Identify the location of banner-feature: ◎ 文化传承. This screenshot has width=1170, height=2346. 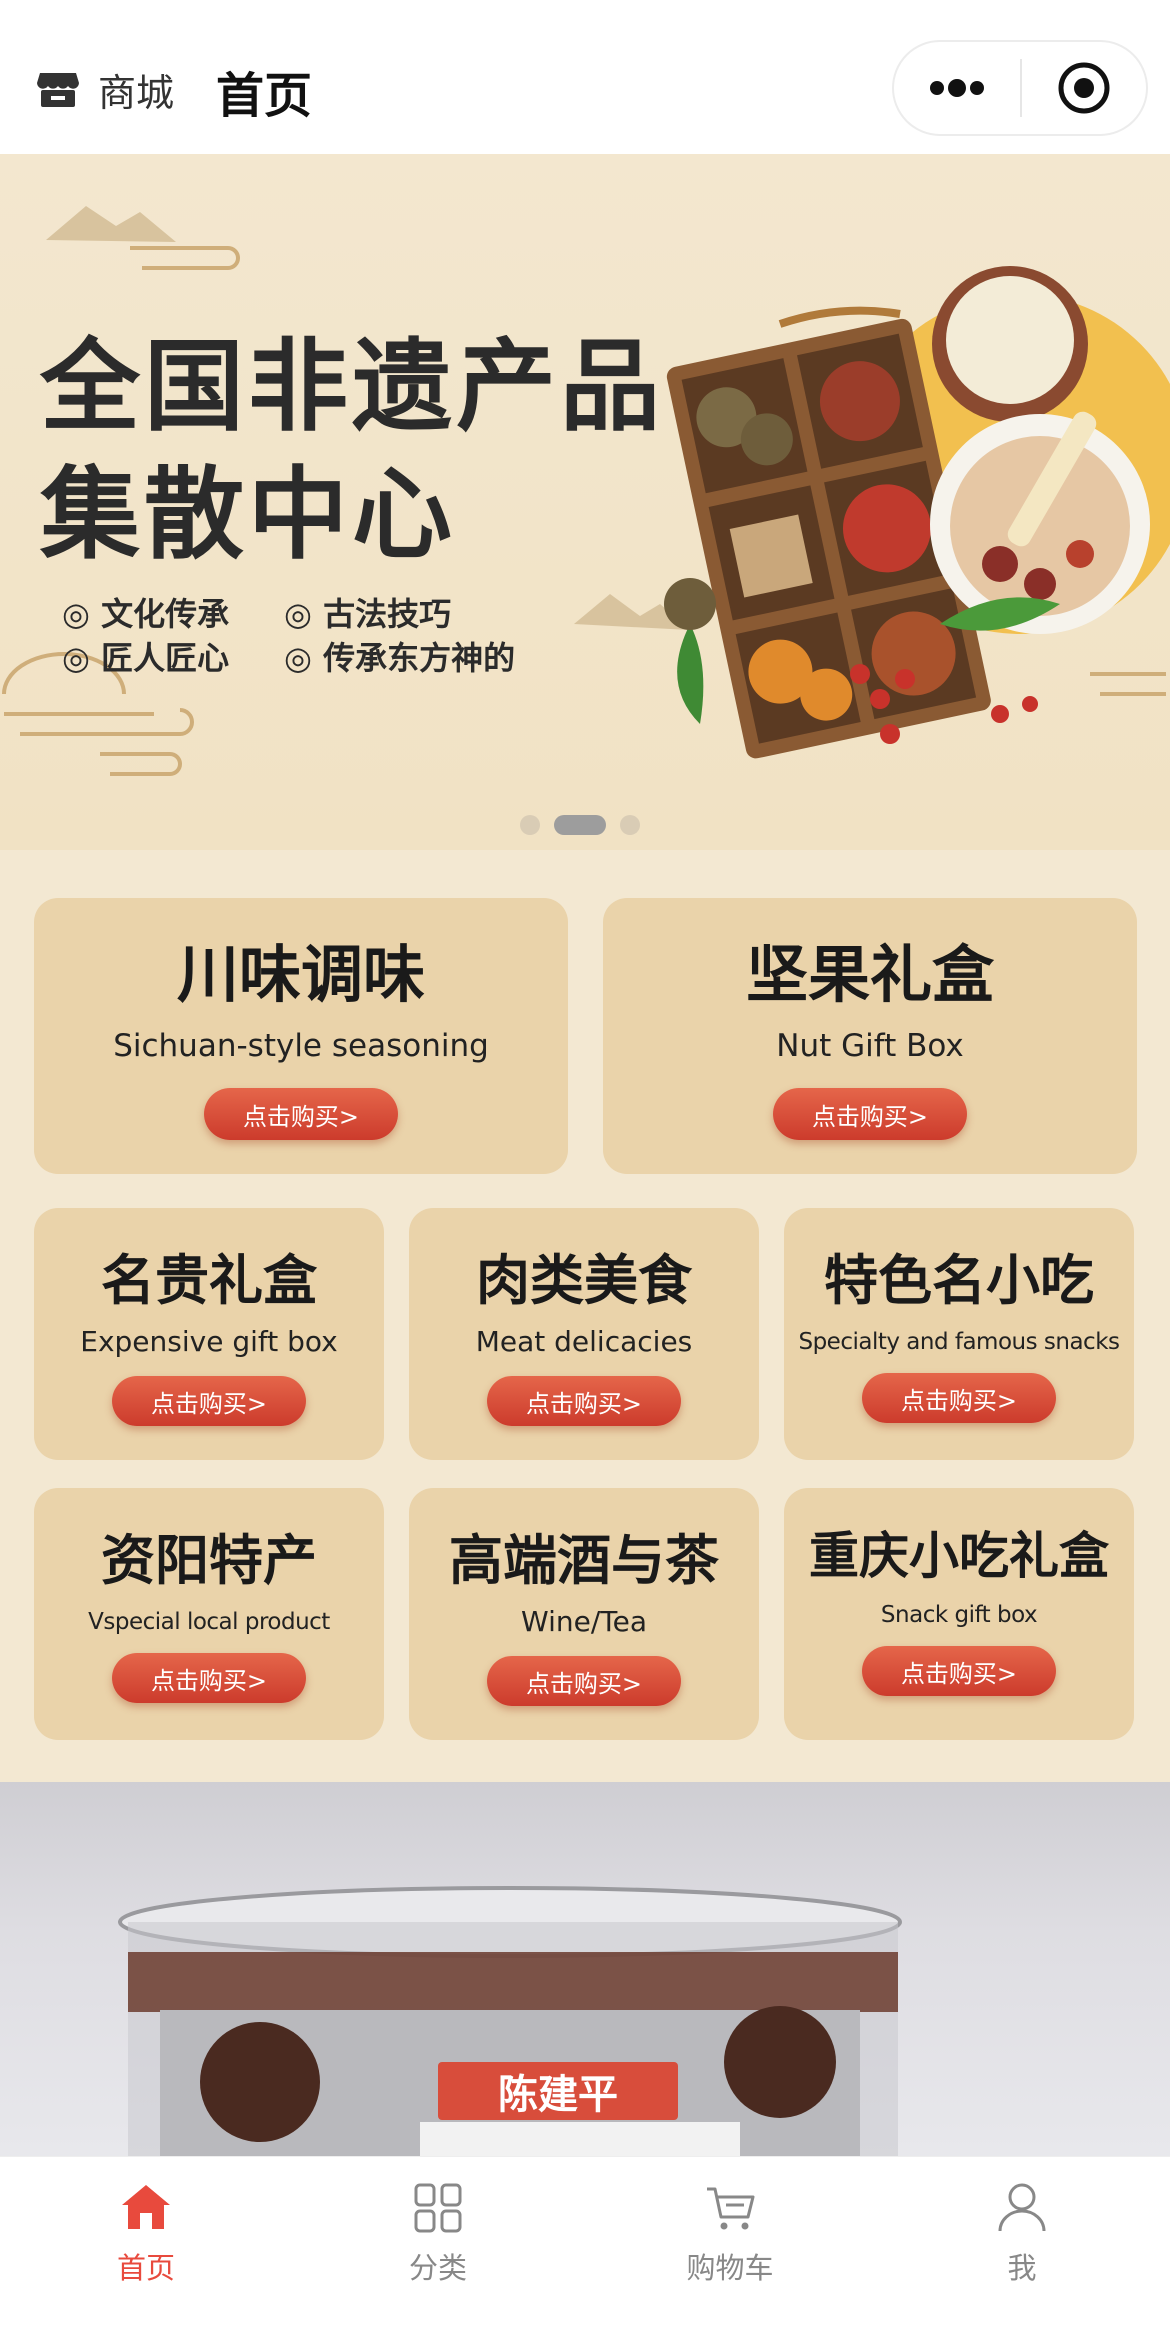
(146, 614).